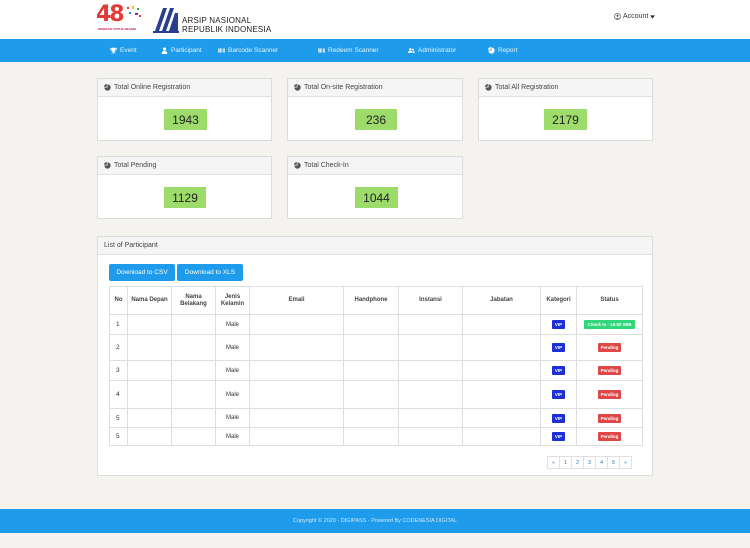  What do you see at coordinates (185, 197) in the screenshot?
I see `stat-value: 1129` at bounding box center [185, 197].